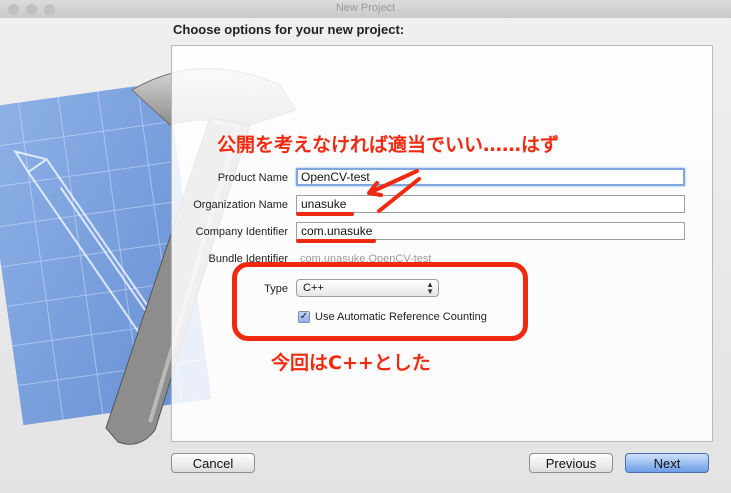 The image size is (731, 493). I want to click on window-titlebar: New Project, so click(365, 9).